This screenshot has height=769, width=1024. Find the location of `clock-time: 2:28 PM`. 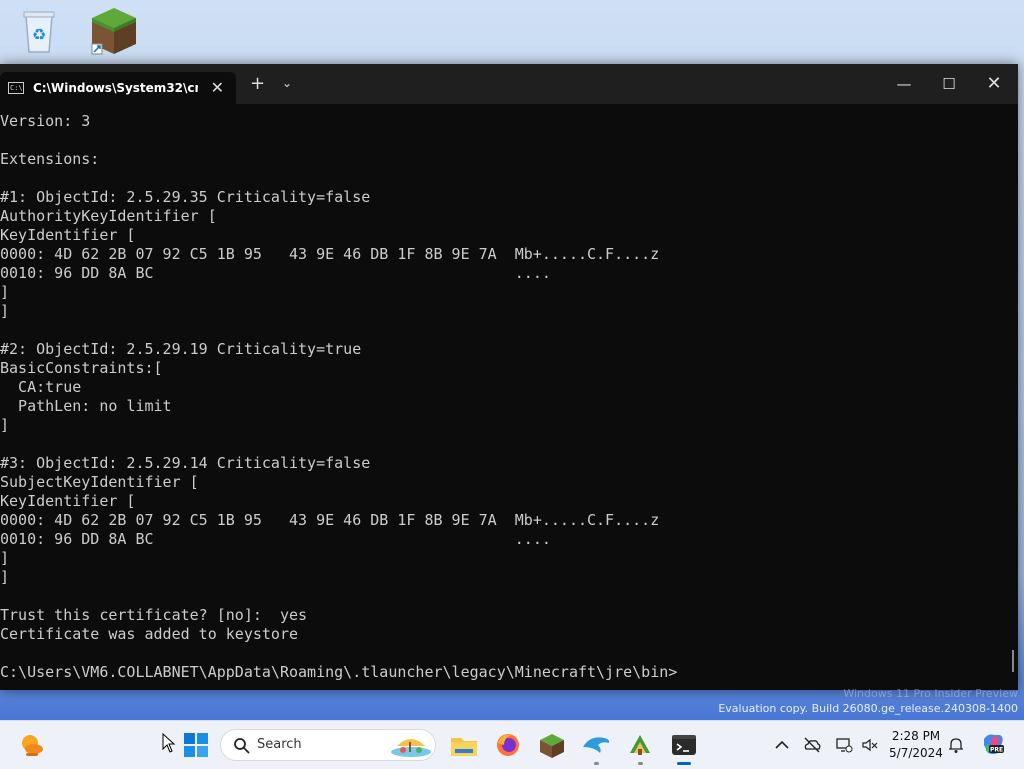

clock-time: 2:28 PM is located at coordinates (916, 736).